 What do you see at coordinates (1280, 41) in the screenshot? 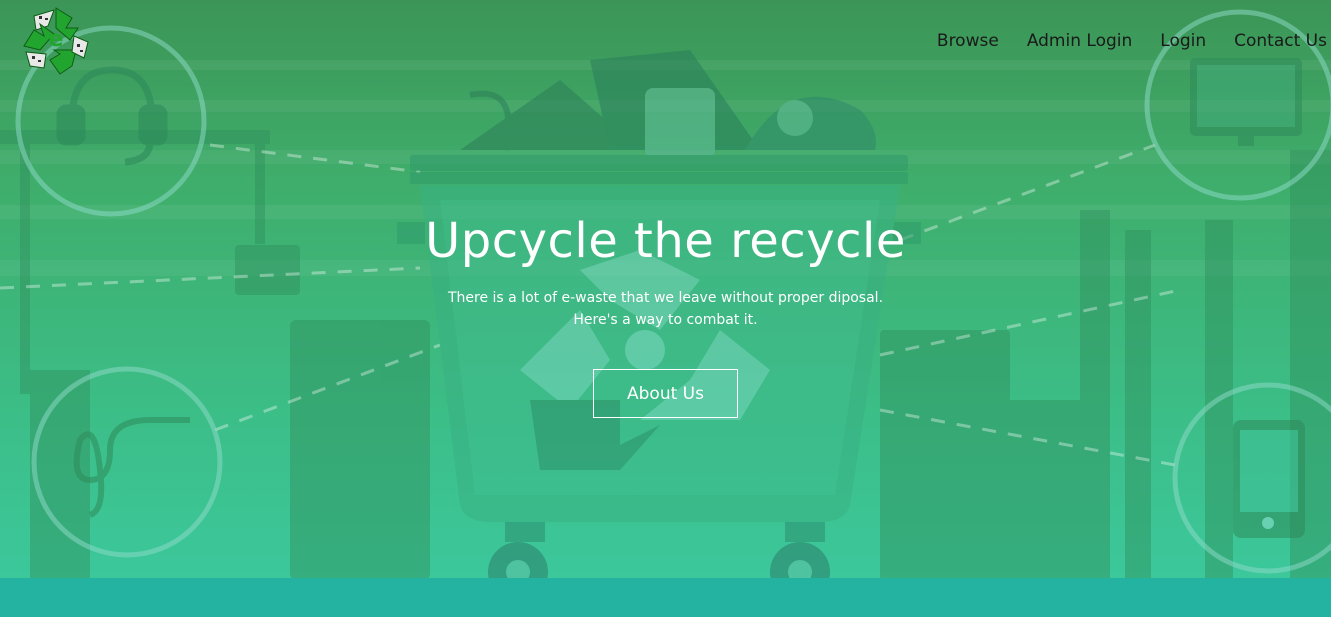
I see `nav-contact-us-link: Contact Us` at bounding box center [1280, 41].